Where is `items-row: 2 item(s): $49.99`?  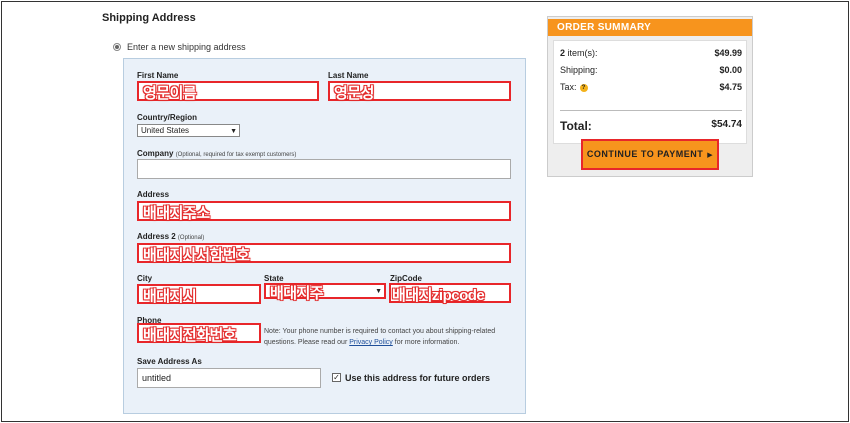 items-row: 2 item(s): $49.99 is located at coordinates (651, 53).